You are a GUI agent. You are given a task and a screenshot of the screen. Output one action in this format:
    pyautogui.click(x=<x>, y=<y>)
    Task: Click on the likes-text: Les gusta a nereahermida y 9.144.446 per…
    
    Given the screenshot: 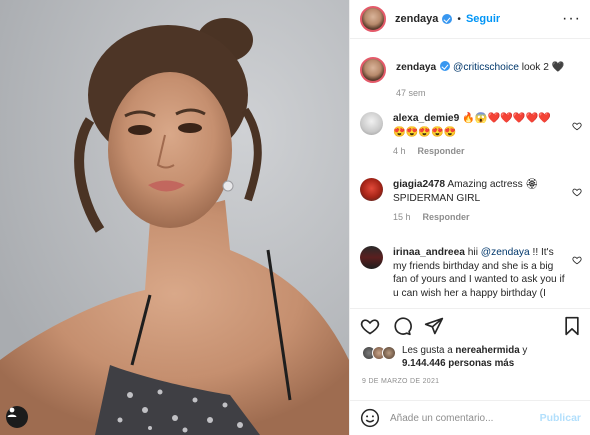 What is the action you would take?
    pyautogui.click(x=464, y=357)
    